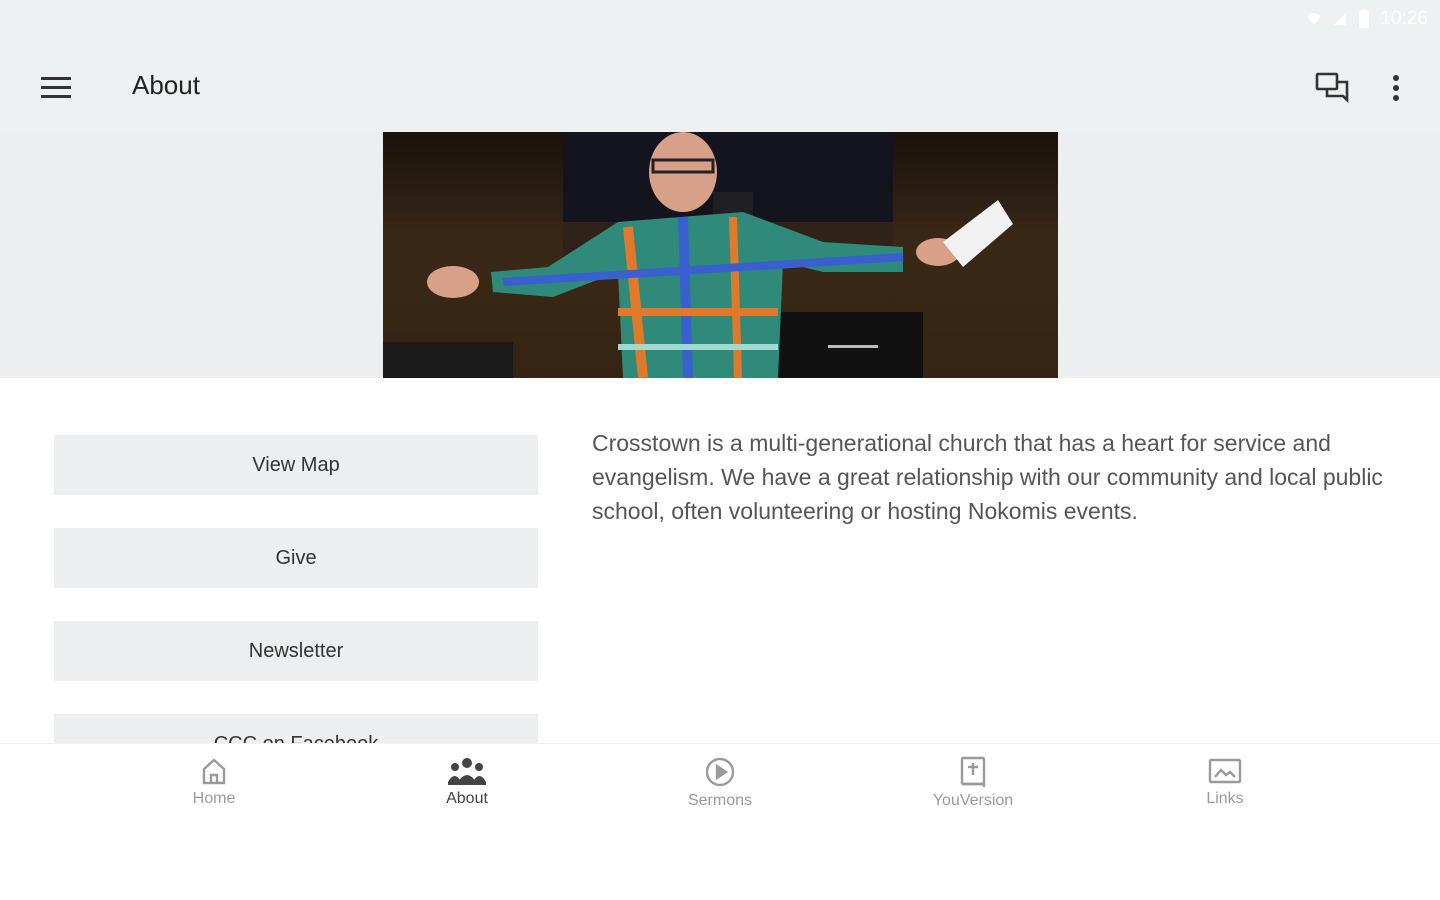 The image size is (1440, 900). I want to click on chat-button, so click(1332, 88).